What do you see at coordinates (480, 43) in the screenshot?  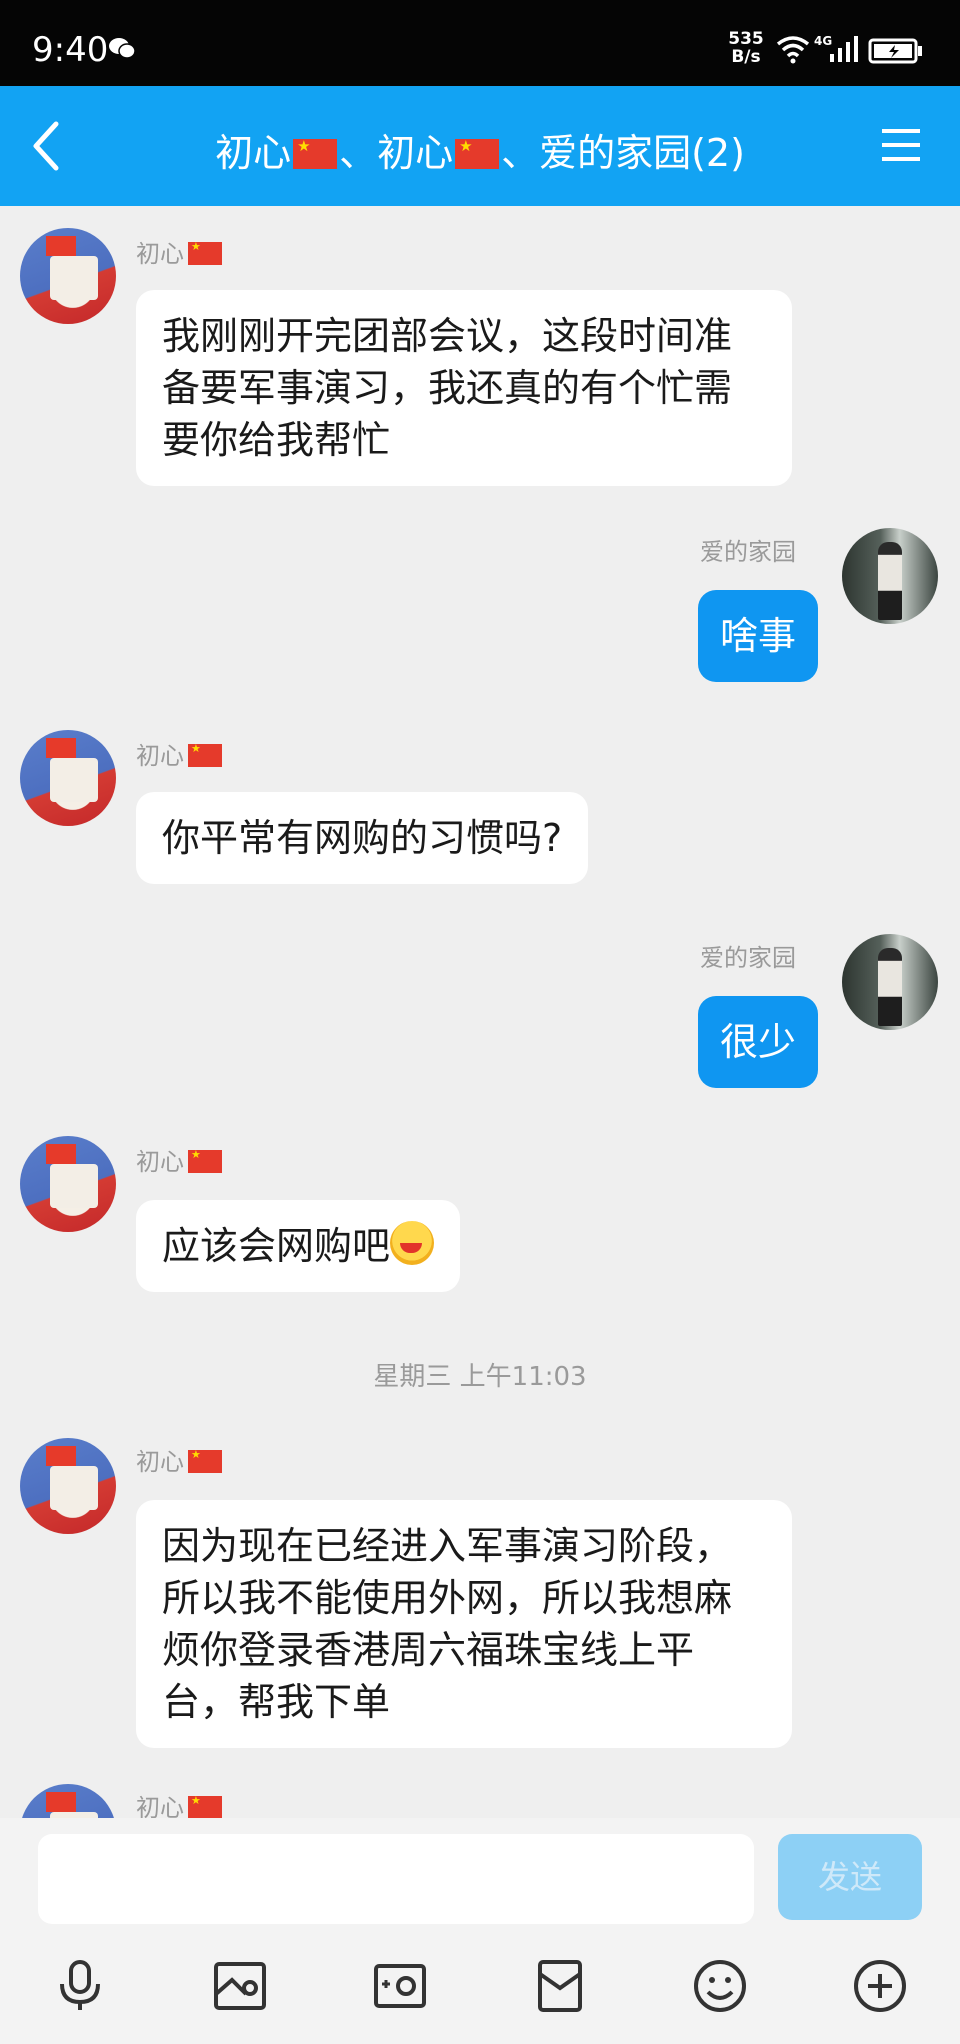 I see `status-bar: 9:40 535 B/s 4G` at bounding box center [480, 43].